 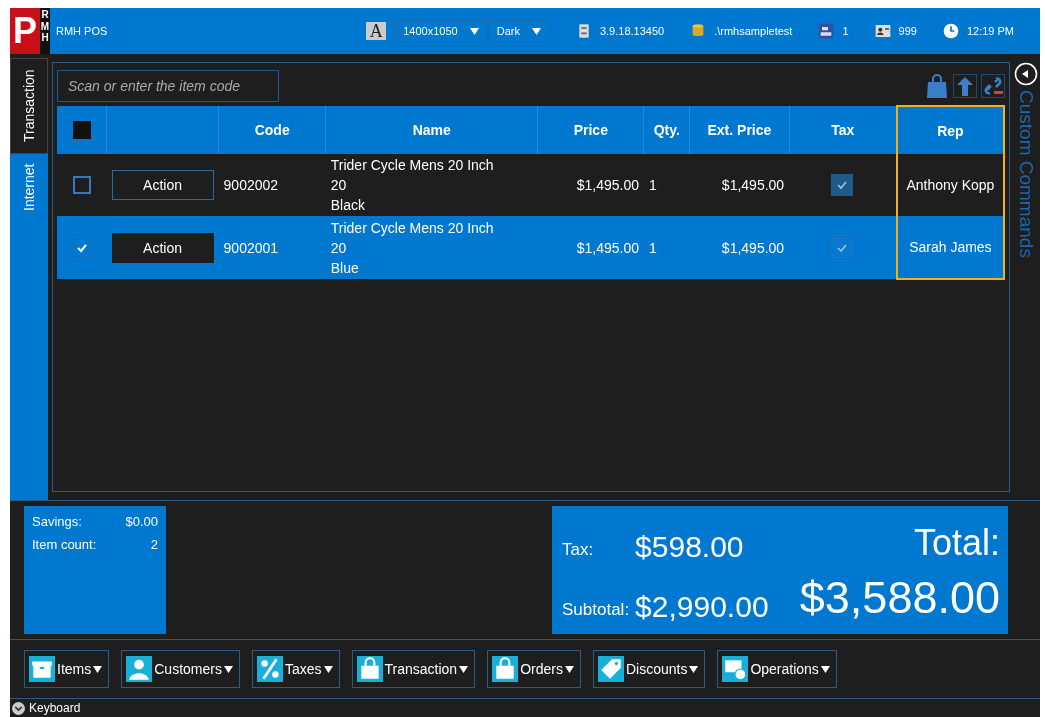 What do you see at coordinates (950, 247) in the screenshot?
I see `table-cell: Sarah James` at bounding box center [950, 247].